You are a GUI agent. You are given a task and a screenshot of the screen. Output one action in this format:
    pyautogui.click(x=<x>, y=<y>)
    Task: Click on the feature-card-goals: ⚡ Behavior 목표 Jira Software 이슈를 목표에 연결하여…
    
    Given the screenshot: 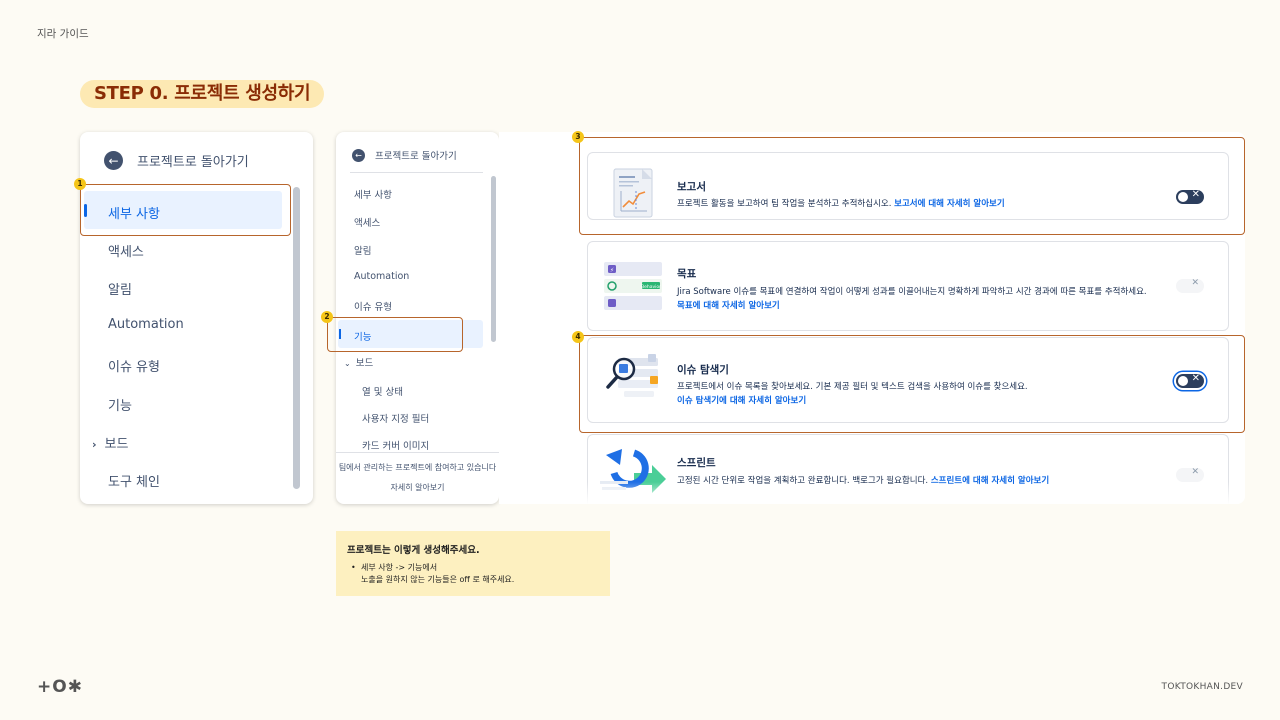 What is the action you would take?
    pyautogui.click(x=908, y=286)
    